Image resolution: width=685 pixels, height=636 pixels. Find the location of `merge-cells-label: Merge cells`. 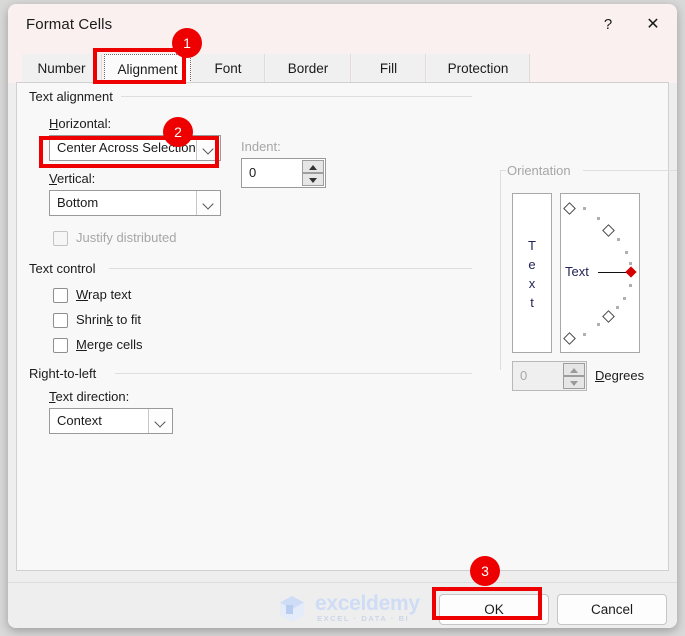

merge-cells-label: Merge cells is located at coordinates (109, 344).